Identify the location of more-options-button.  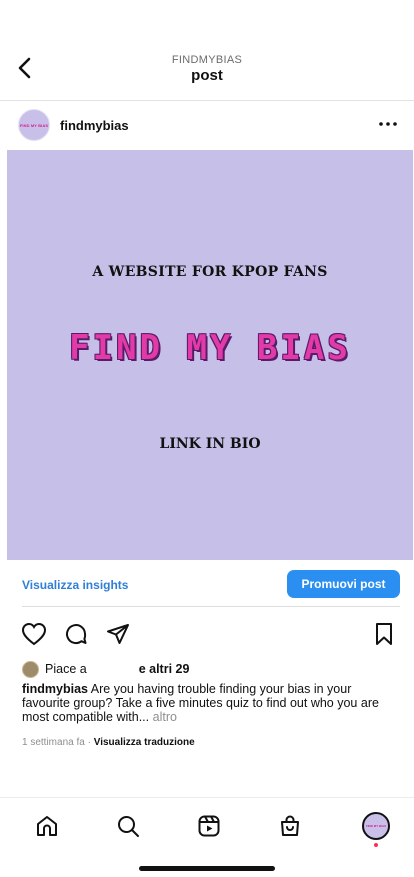
(388, 124).